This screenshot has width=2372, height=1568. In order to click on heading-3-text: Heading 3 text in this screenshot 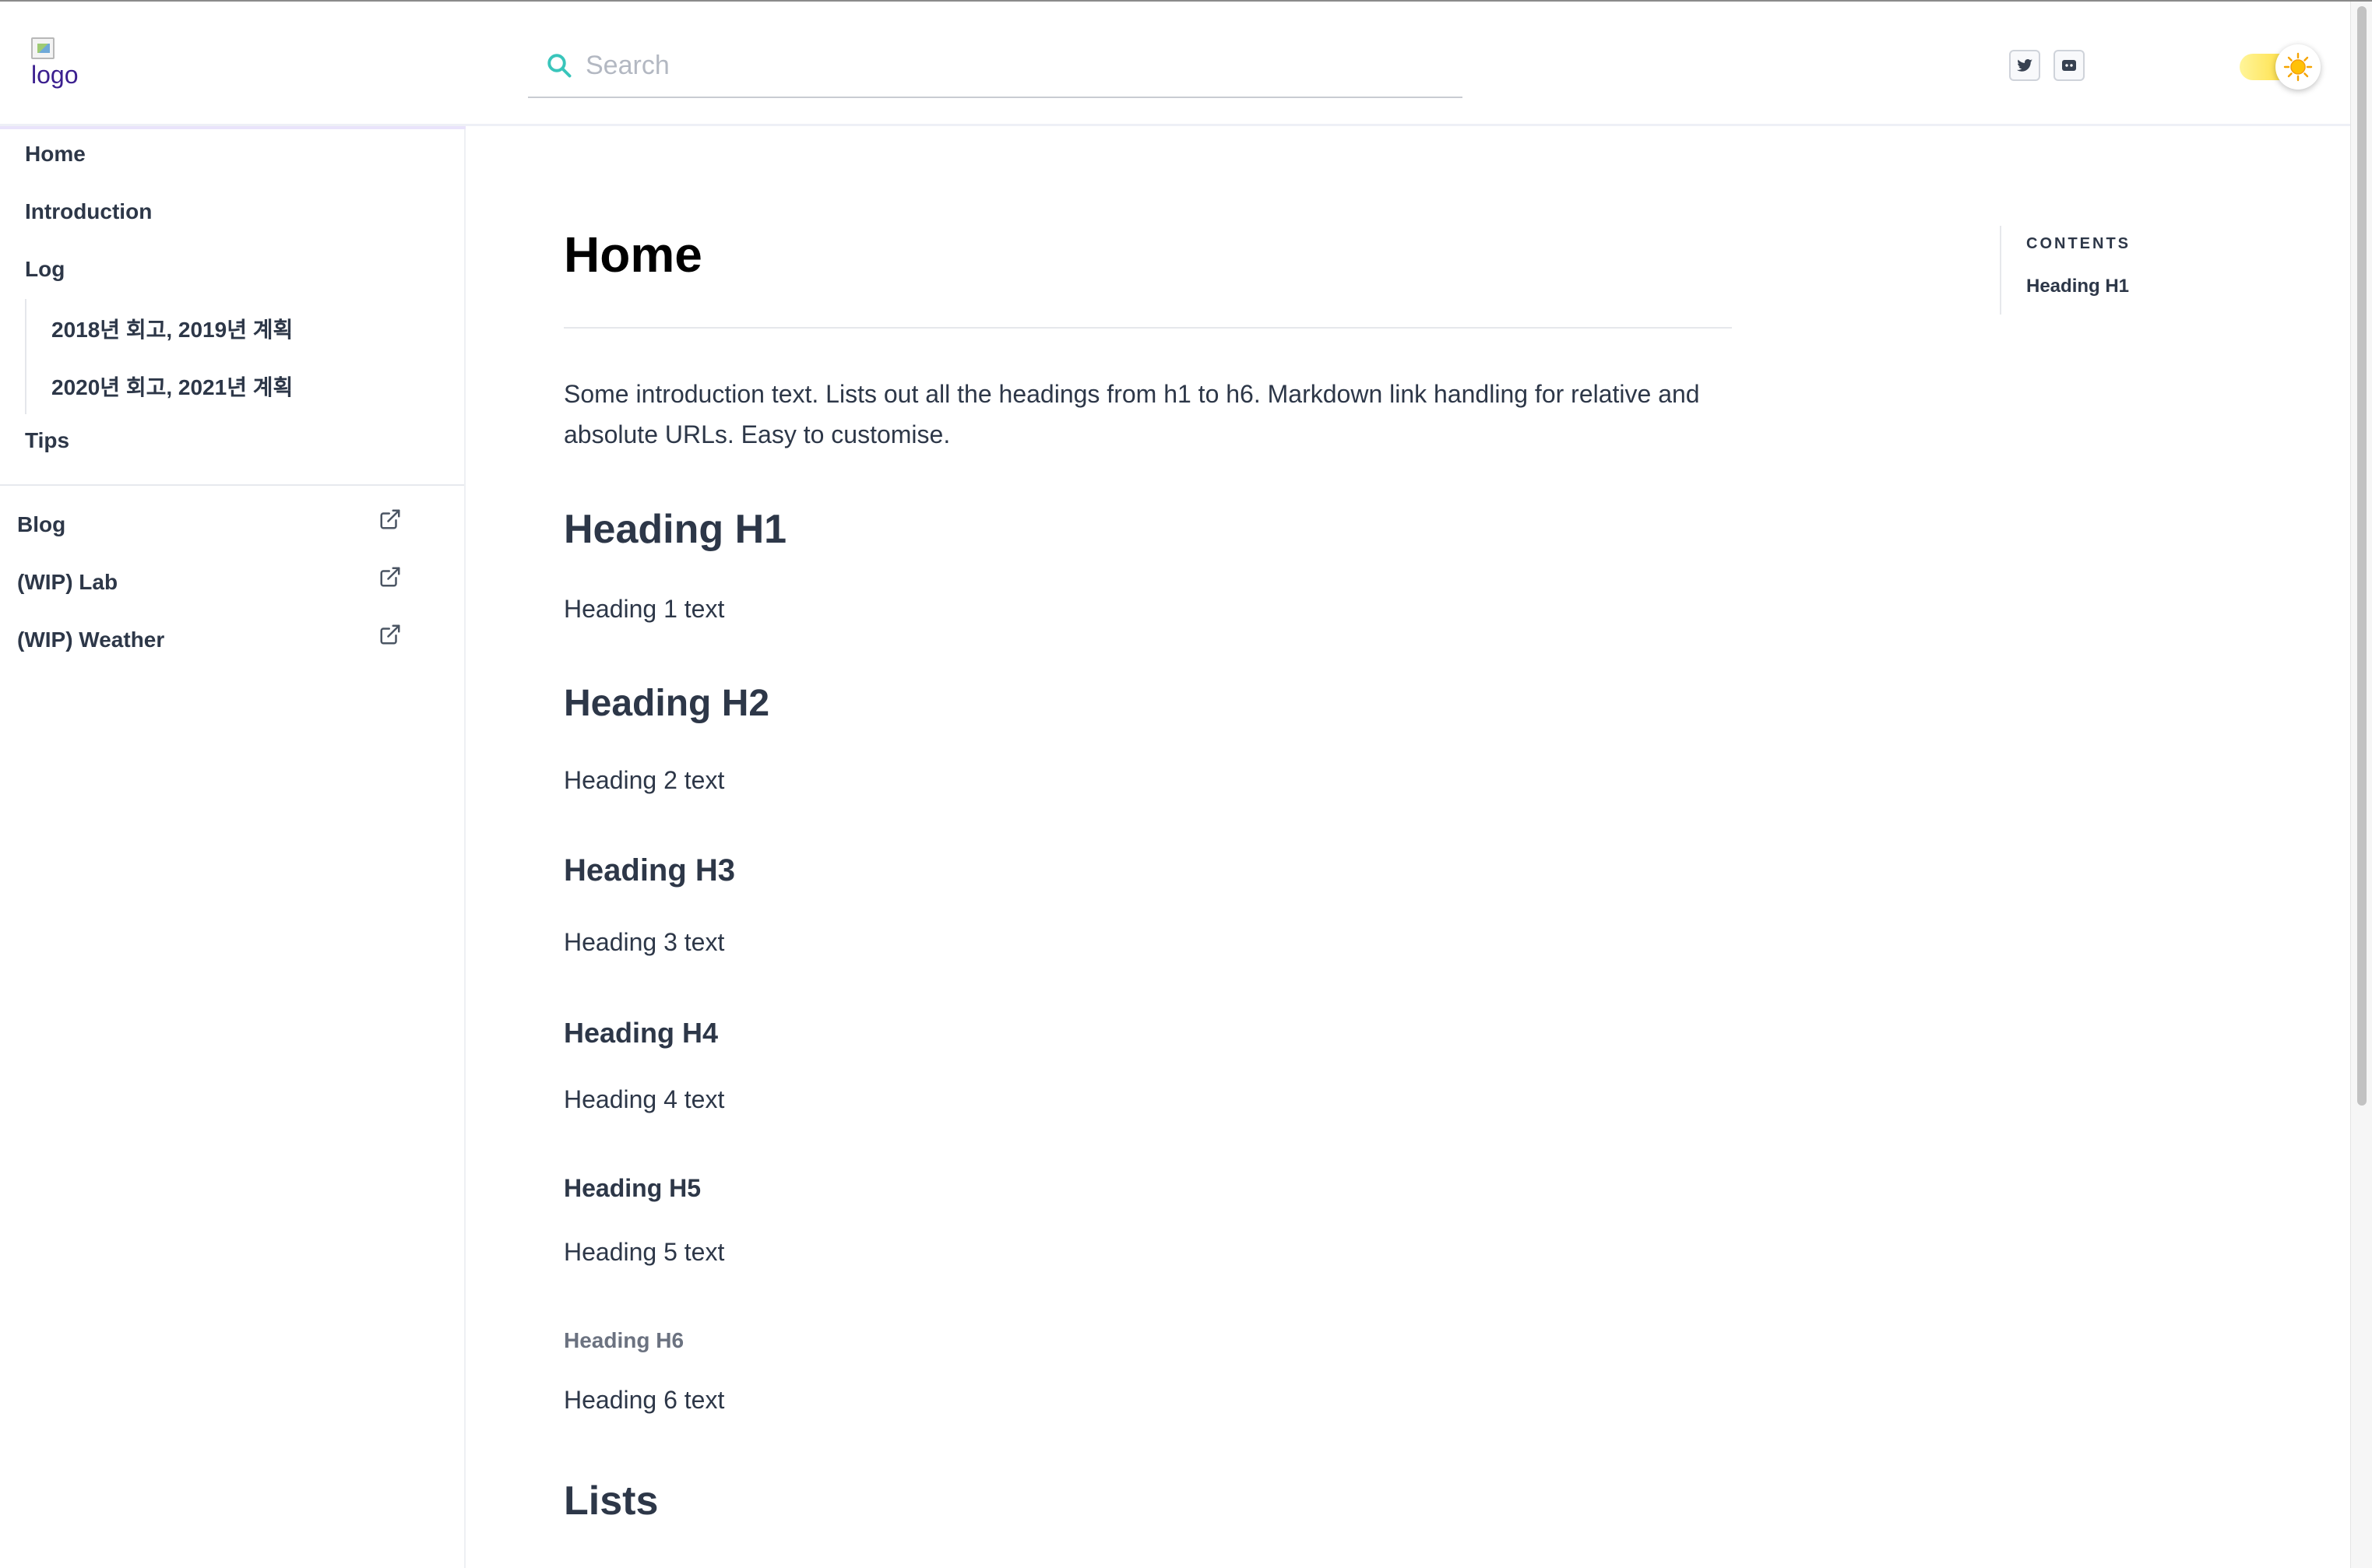, I will do `click(644, 942)`.